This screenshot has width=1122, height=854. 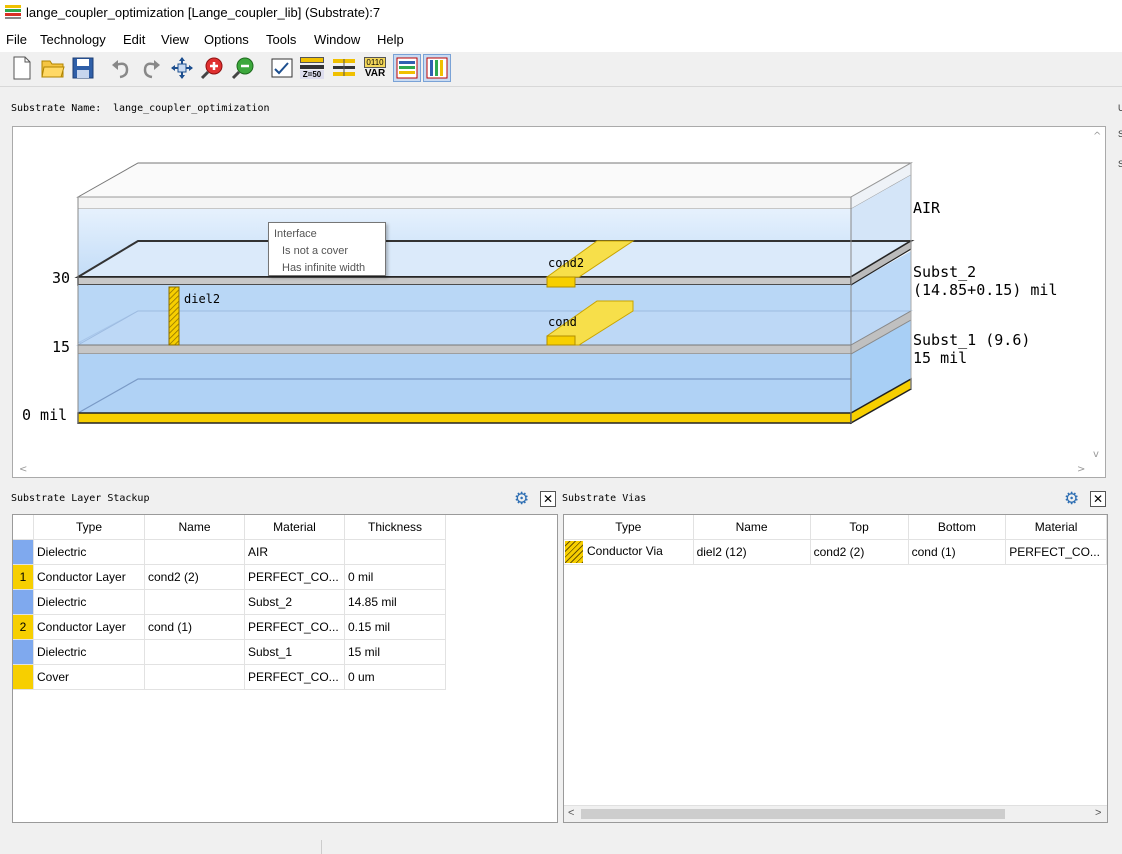 What do you see at coordinates (437, 68) in the screenshot?
I see `vertical-layers-icon` at bounding box center [437, 68].